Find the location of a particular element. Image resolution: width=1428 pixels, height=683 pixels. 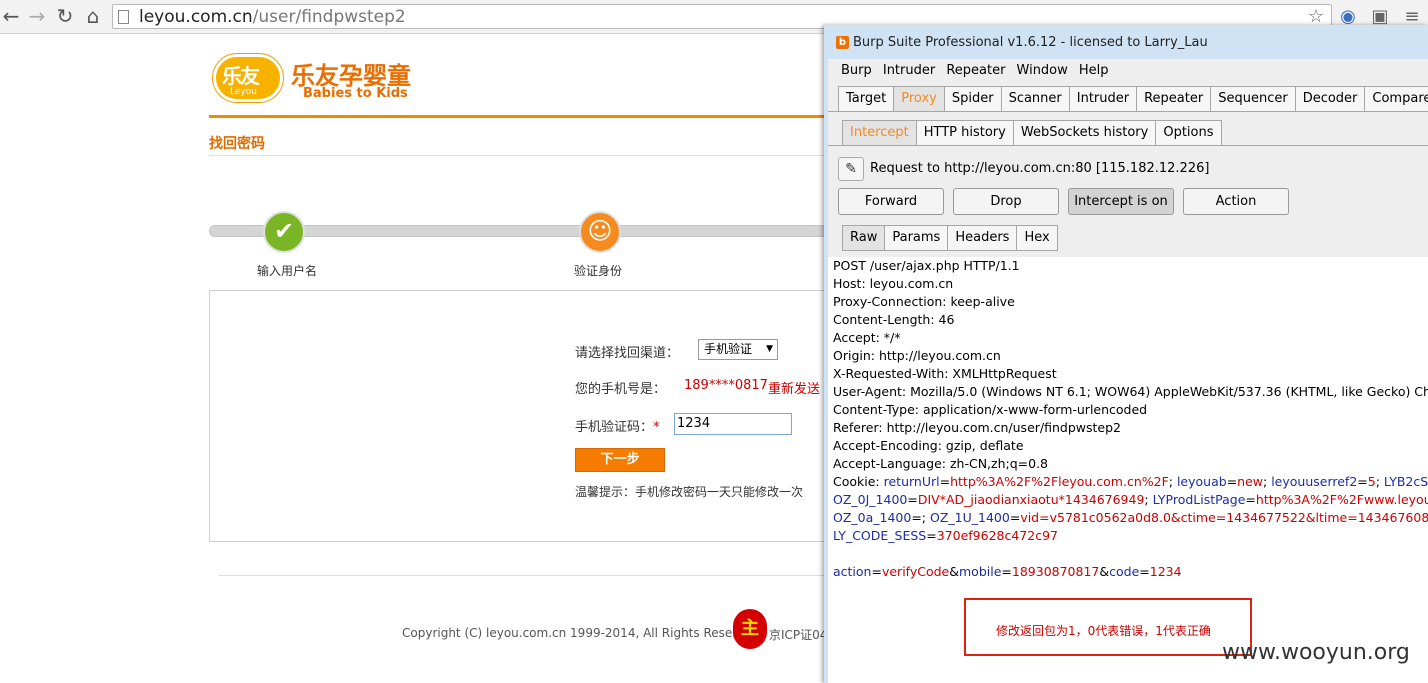

brand-slogan: Babies to Kids is located at coordinates (355, 93).